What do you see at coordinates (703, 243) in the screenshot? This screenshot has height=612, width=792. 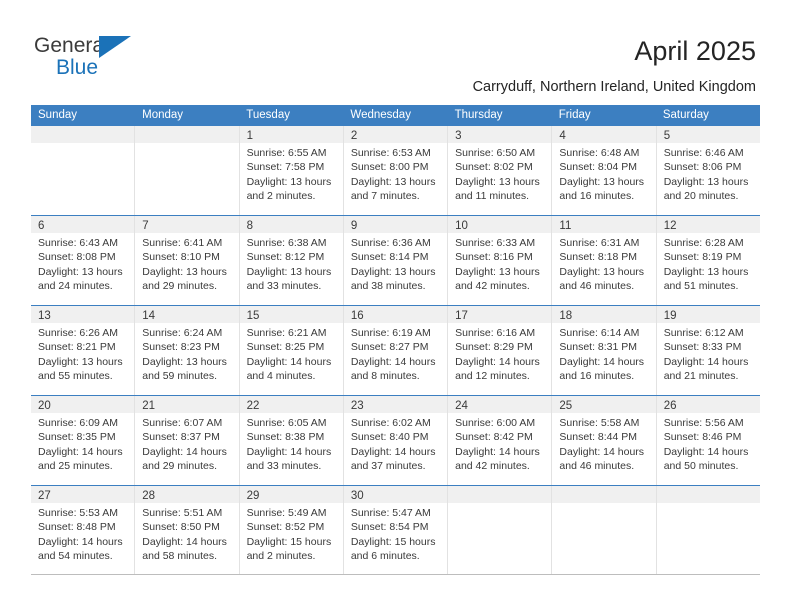 I see `sunrise-text: Sunrise: 6:28 AM` at bounding box center [703, 243].